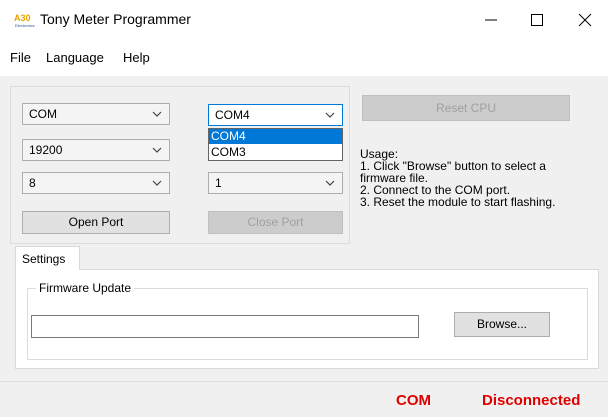  I want to click on com-option-com4: COM4, so click(275, 136).